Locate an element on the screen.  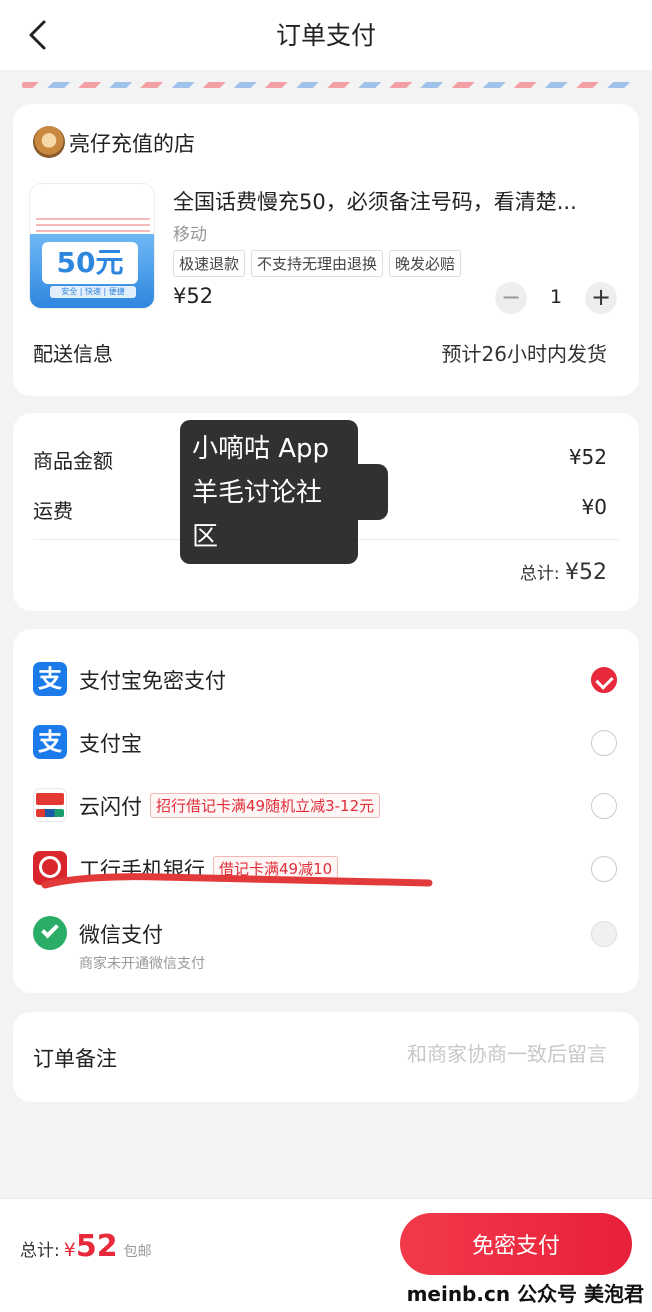
radio-selected is located at coordinates (604, 680).